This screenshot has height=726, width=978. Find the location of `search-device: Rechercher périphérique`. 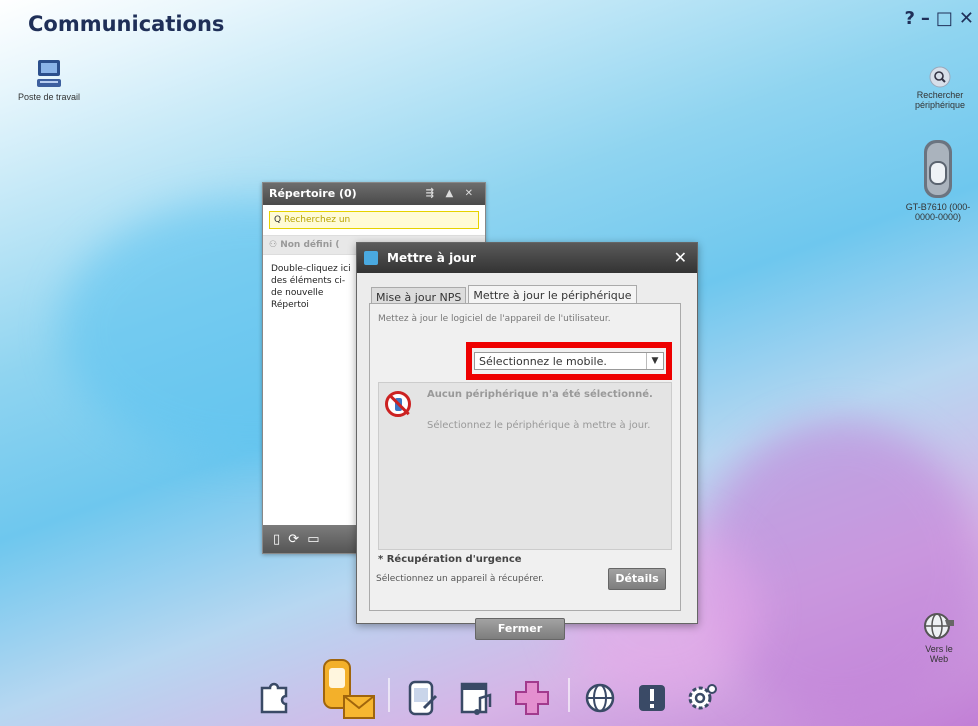

search-device: Rechercher périphérique is located at coordinates (940, 88).